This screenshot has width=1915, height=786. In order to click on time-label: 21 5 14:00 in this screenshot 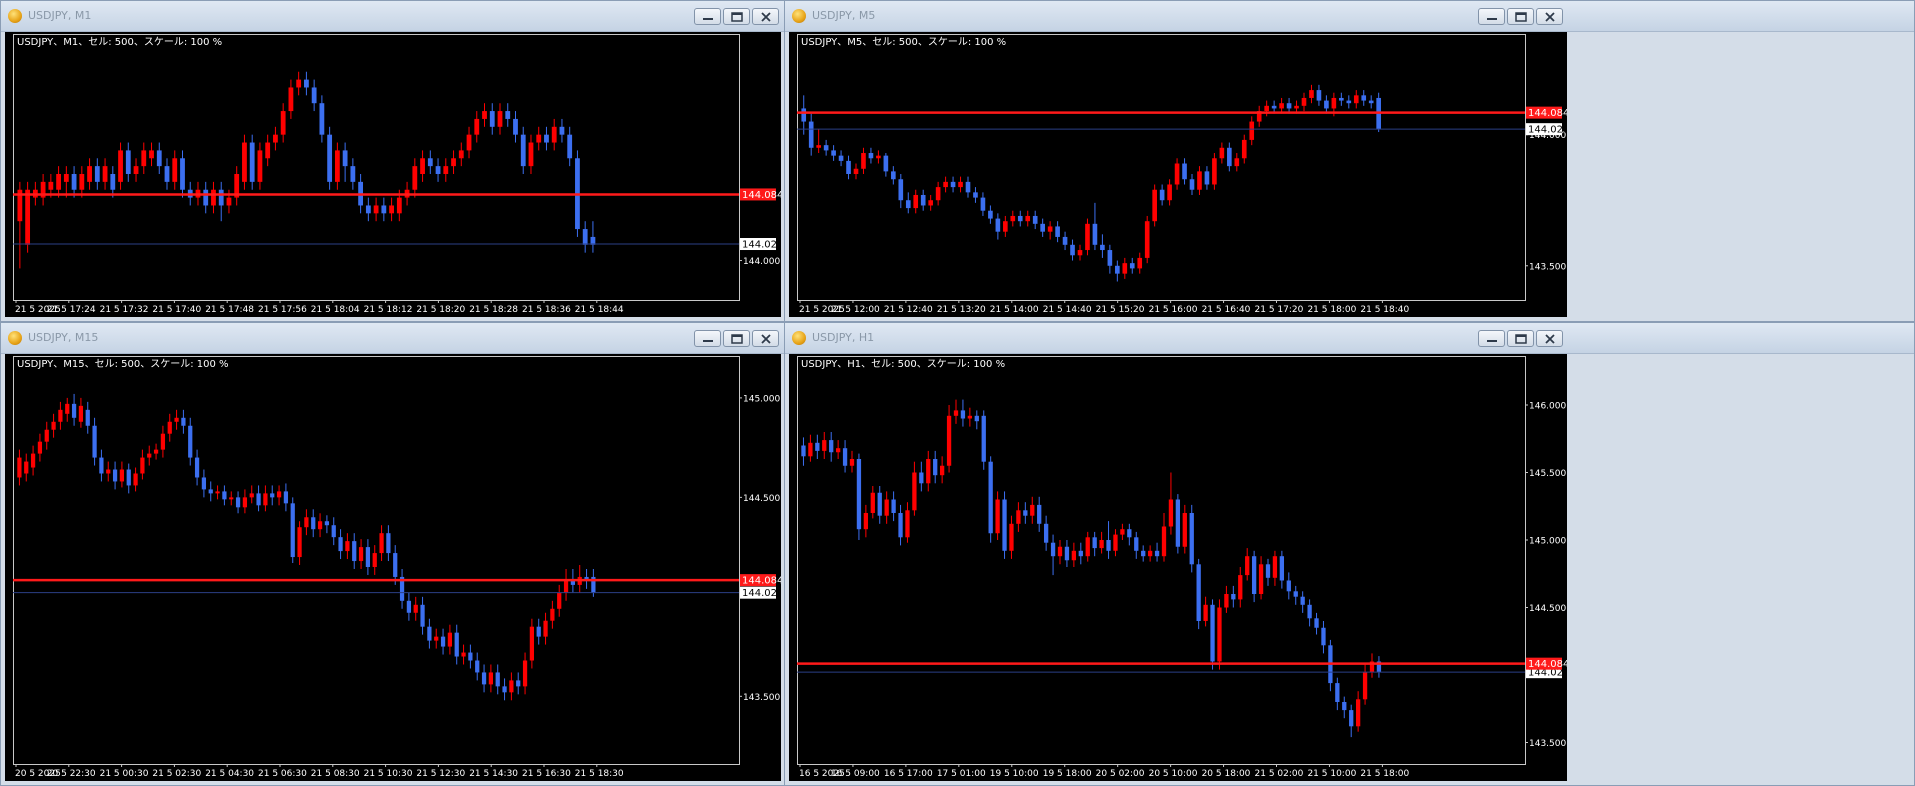, I will do `click(1014, 310)`.